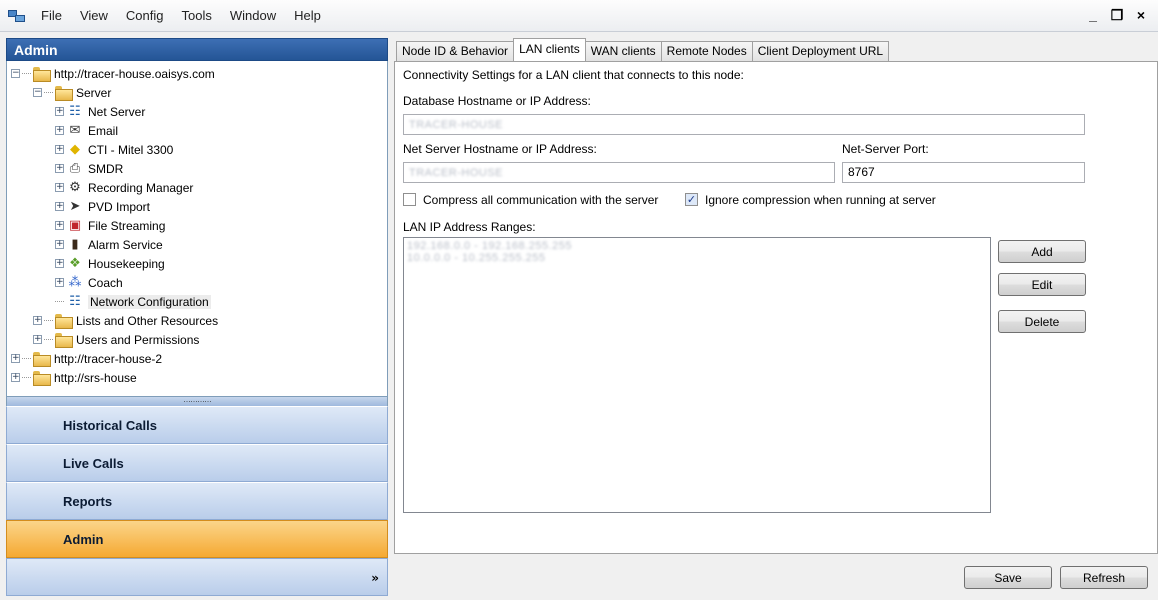 This screenshot has height=600, width=1158. Describe the element at coordinates (1093, 15) in the screenshot. I see `minimize-icon: _` at that location.